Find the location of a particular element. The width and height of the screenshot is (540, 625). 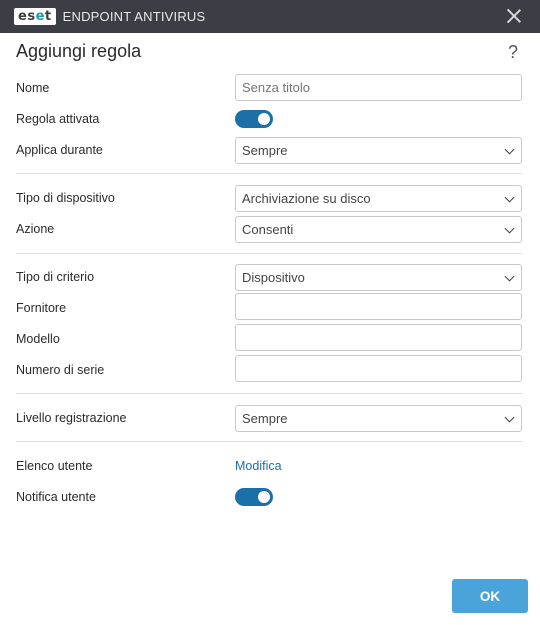

action-label: Azione is located at coordinates (35, 229).